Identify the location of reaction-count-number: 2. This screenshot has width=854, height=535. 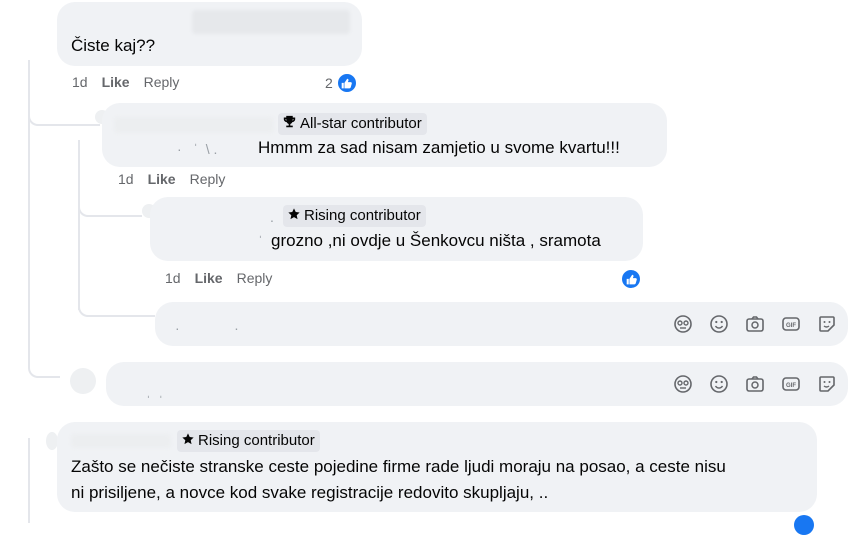
(329, 83).